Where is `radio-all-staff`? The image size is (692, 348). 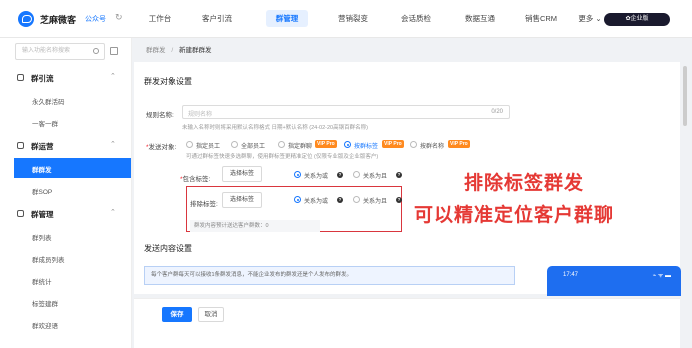 radio-all-staff is located at coordinates (234, 144).